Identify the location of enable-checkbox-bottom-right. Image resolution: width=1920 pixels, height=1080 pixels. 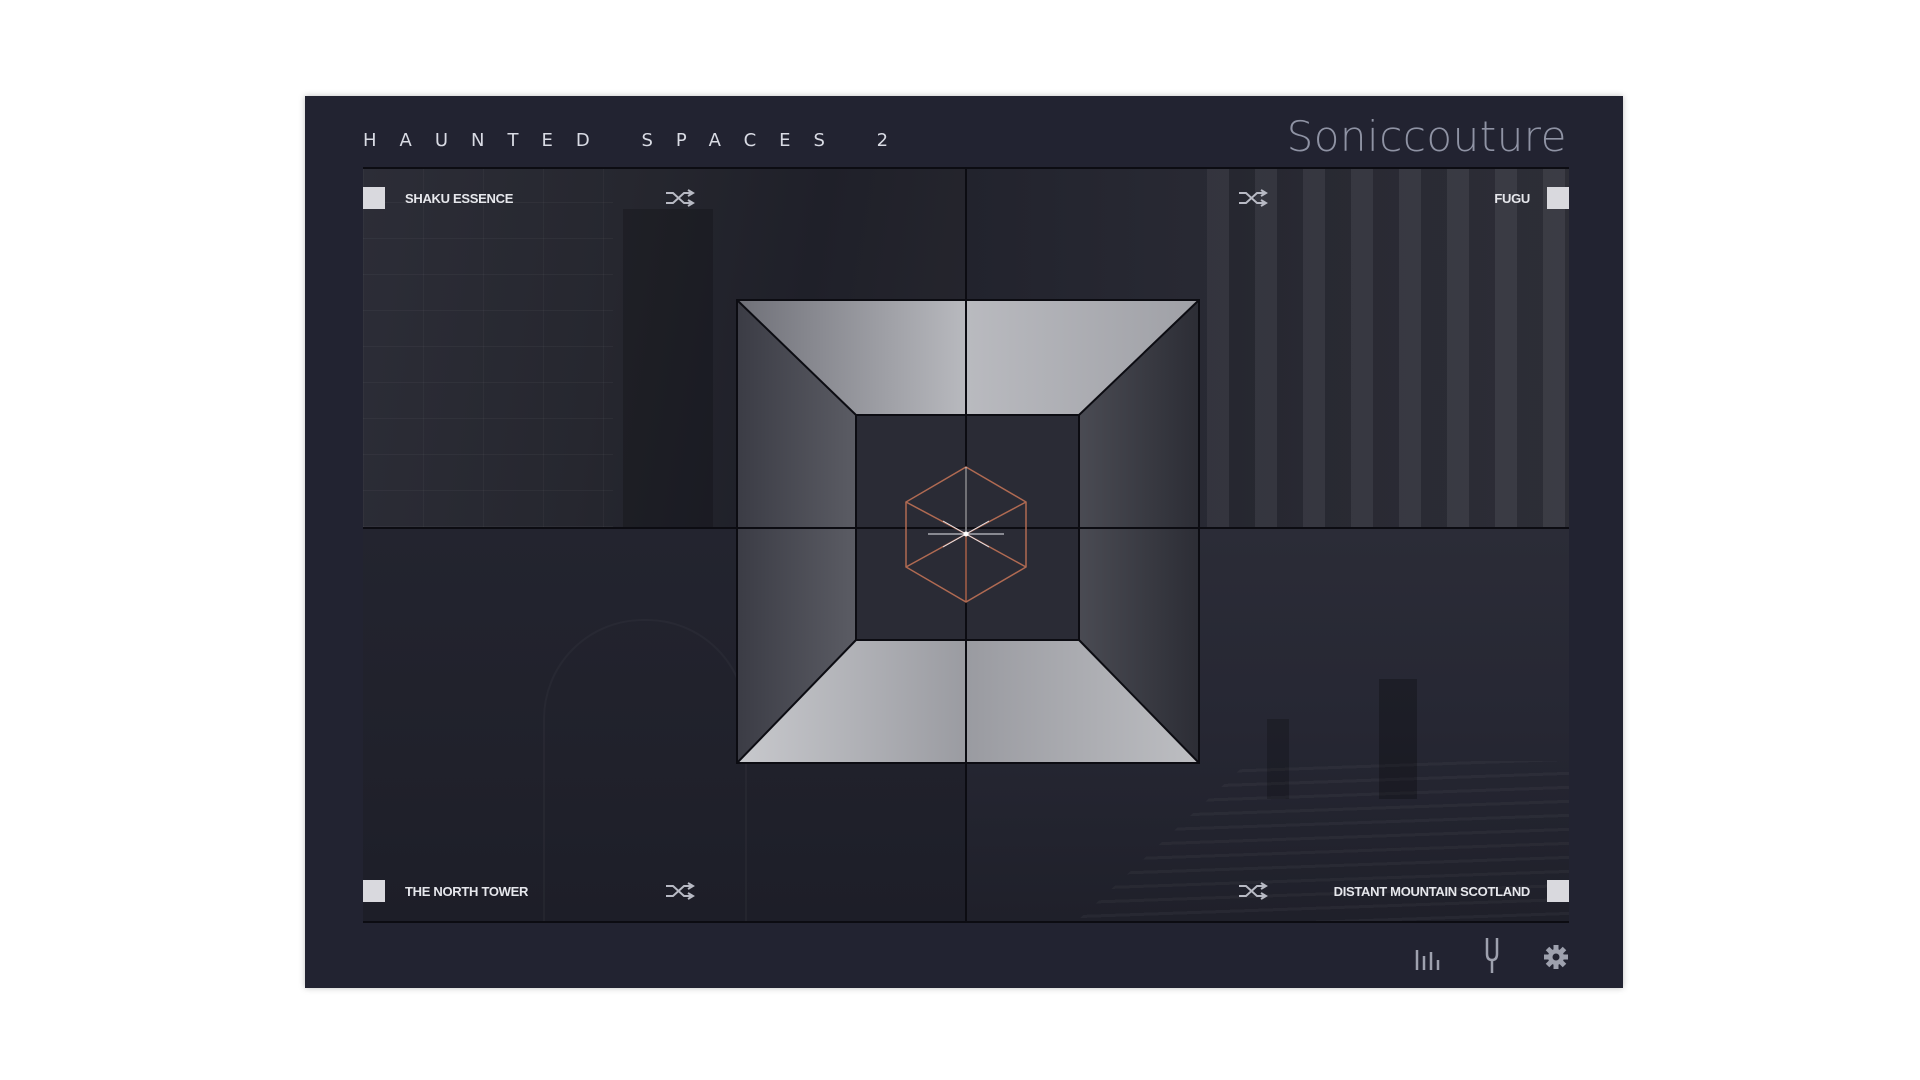
(1558, 891).